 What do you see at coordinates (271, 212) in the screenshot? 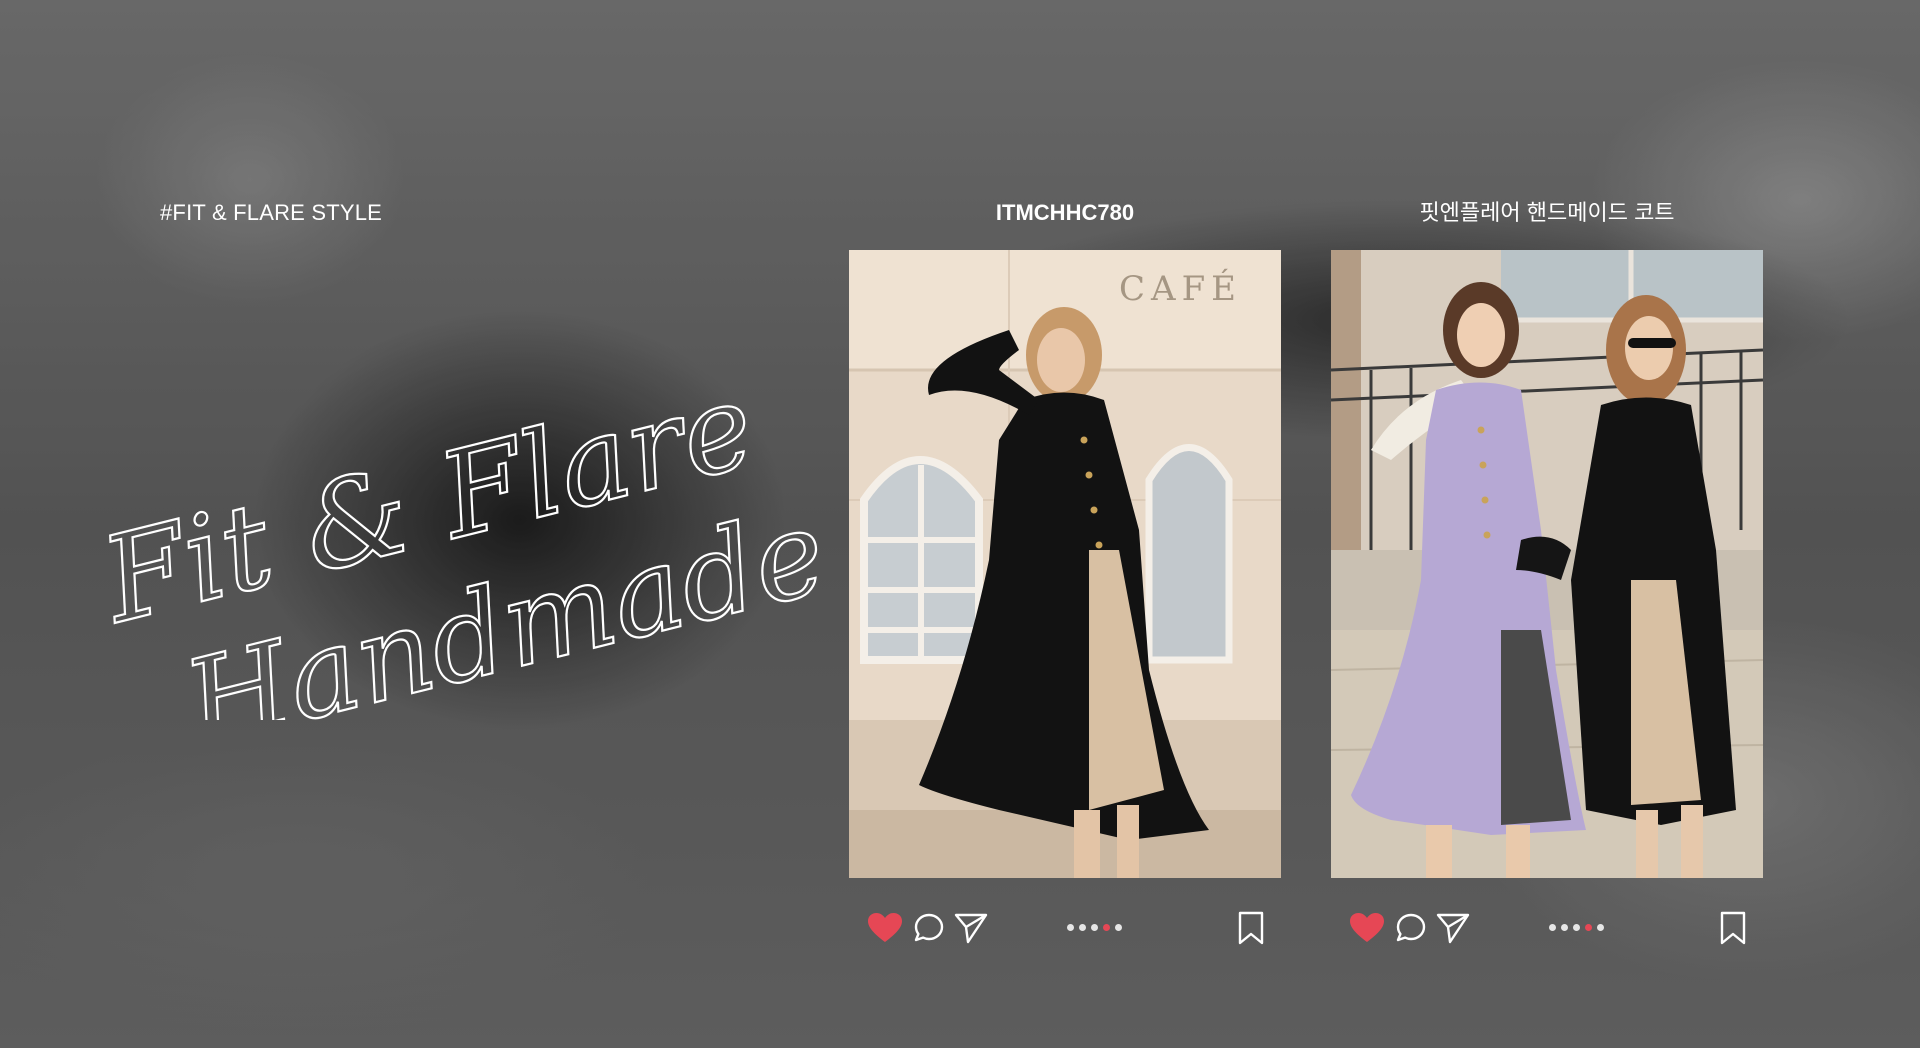
I see `hashtag-label: #FIT & FLARE STYLE` at bounding box center [271, 212].